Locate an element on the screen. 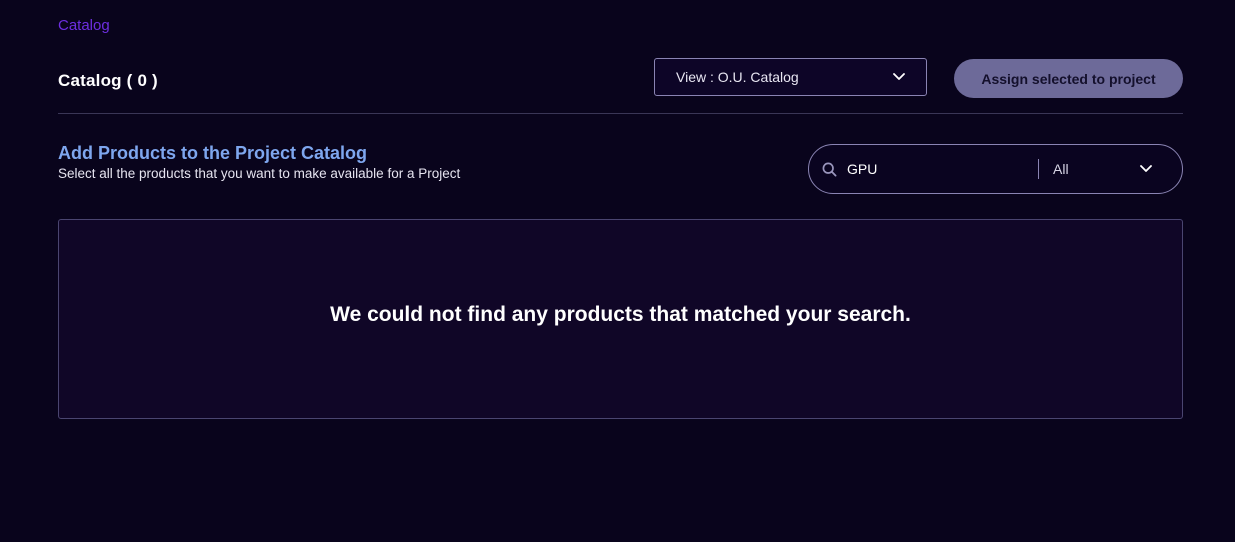  section-title: Add Products to the Project Catalog is located at coordinates (213, 153).